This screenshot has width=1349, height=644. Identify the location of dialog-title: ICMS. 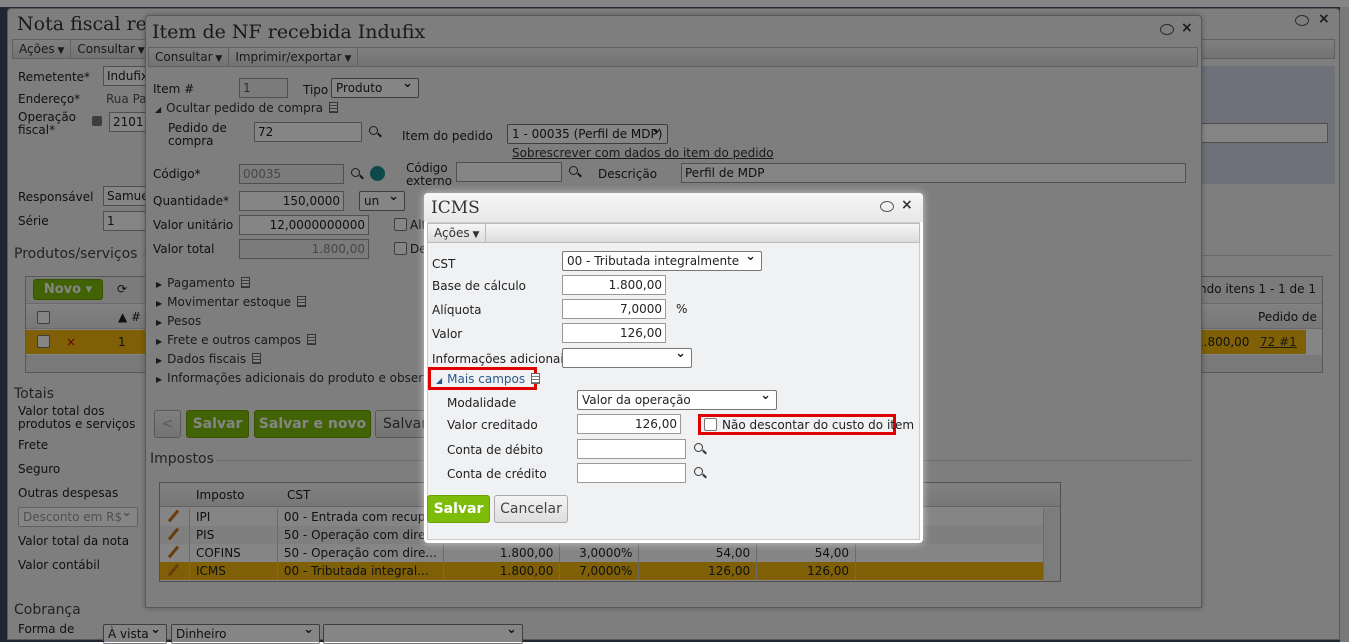
(455, 208).